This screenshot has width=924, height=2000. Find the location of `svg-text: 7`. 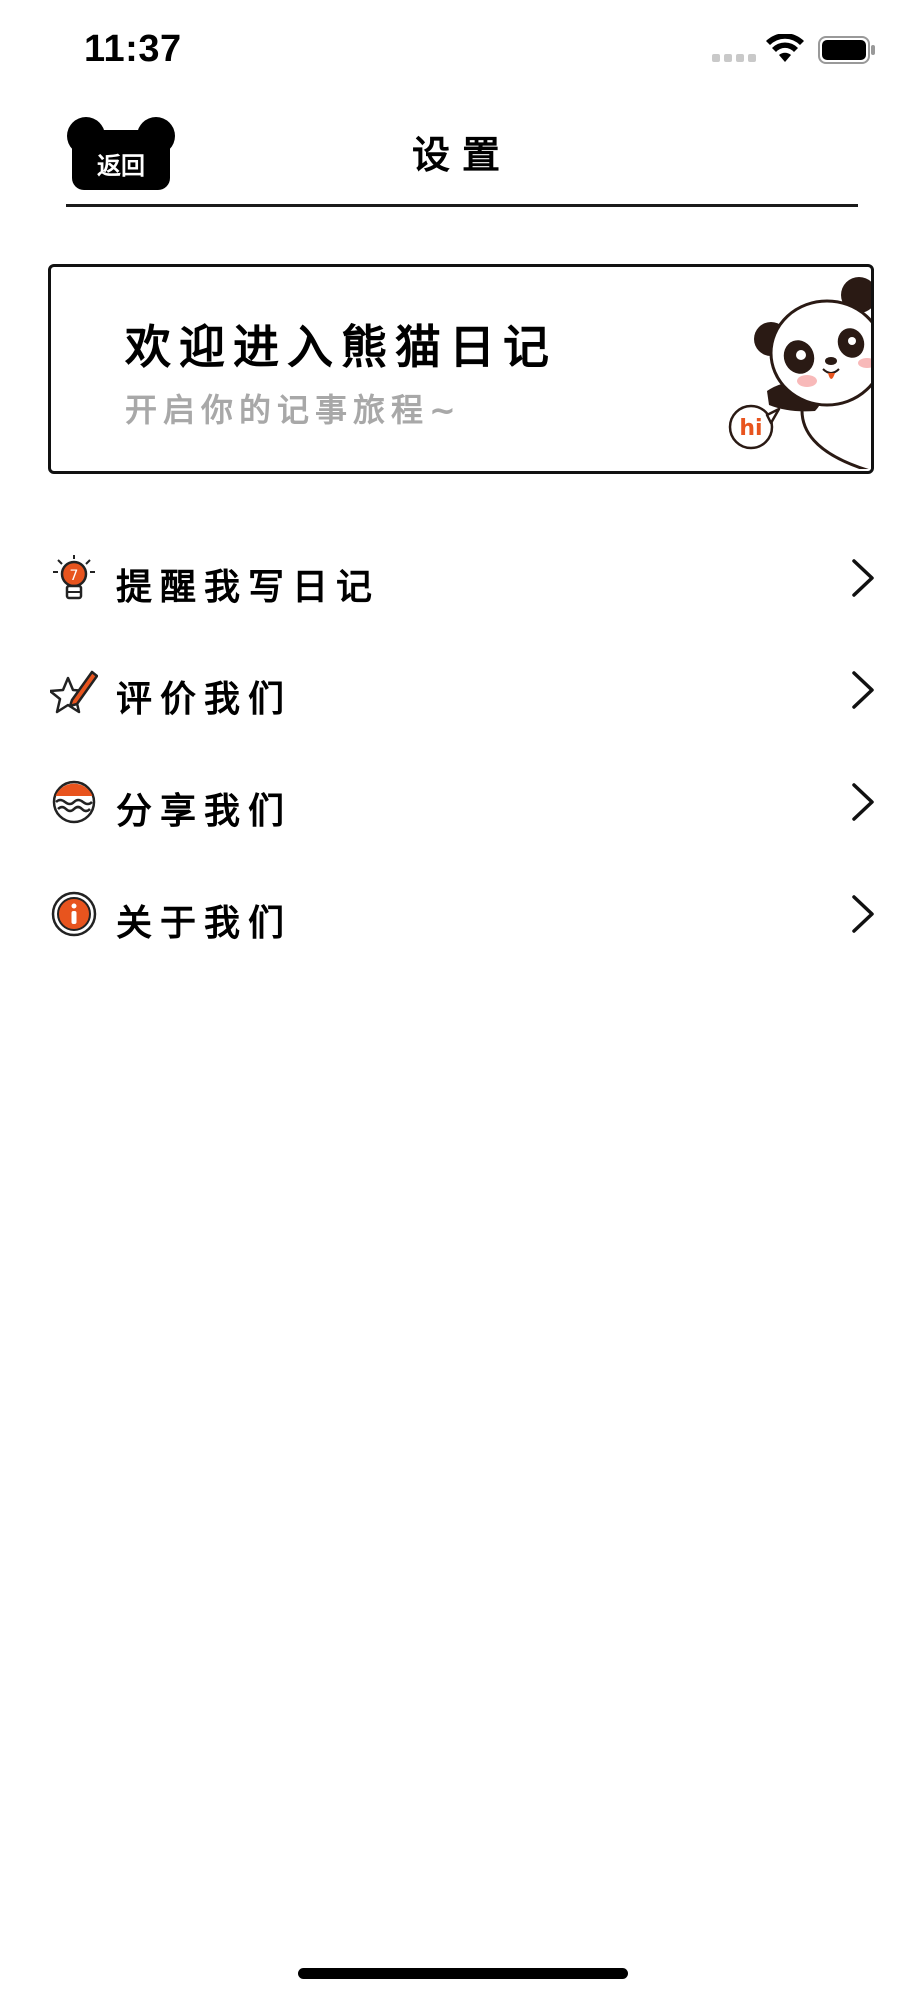

svg-text: 7 is located at coordinates (74, 576).